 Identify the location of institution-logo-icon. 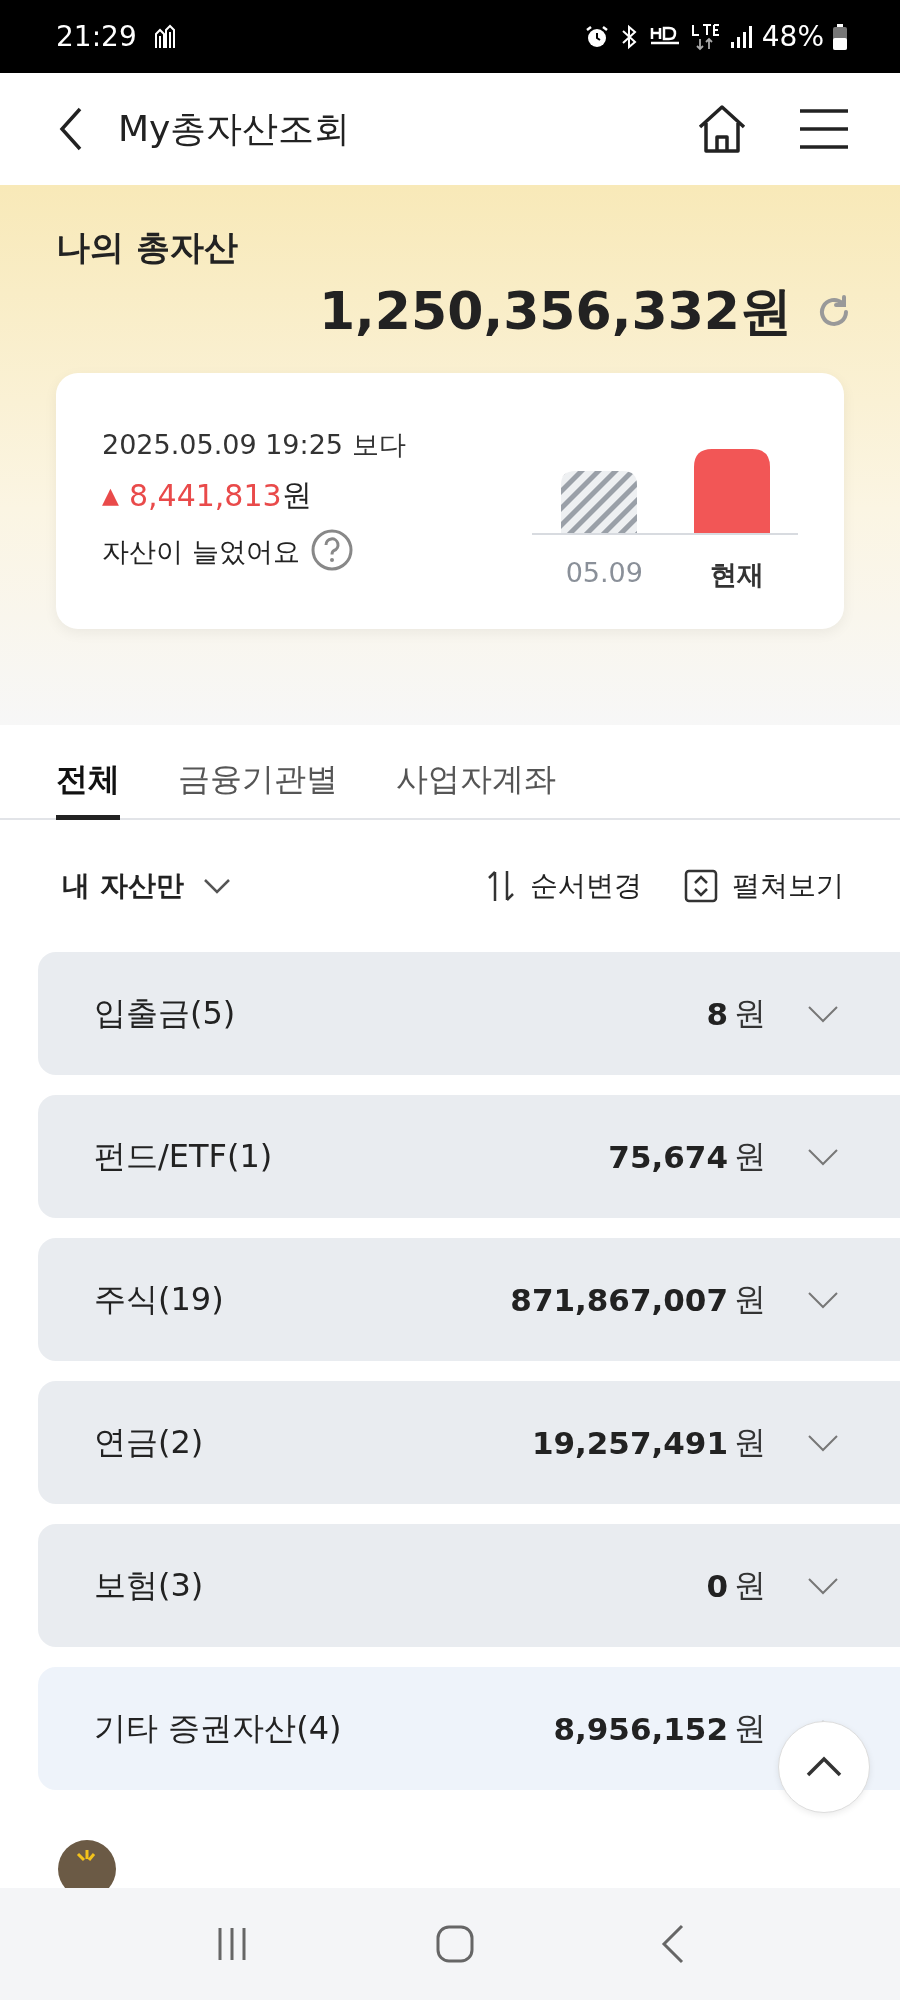
(87, 1864).